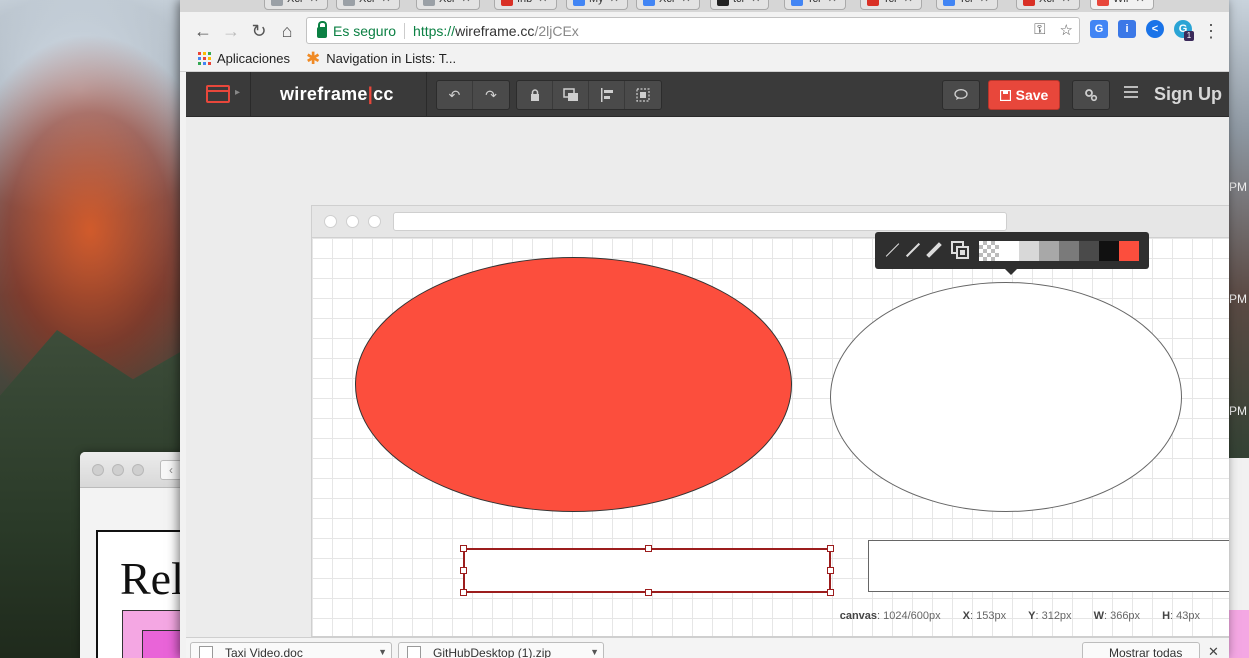 This screenshot has height=658, width=1249. Describe the element at coordinates (891, 5) in the screenshot. I see `tab-9: Tcr ✕` at that location.